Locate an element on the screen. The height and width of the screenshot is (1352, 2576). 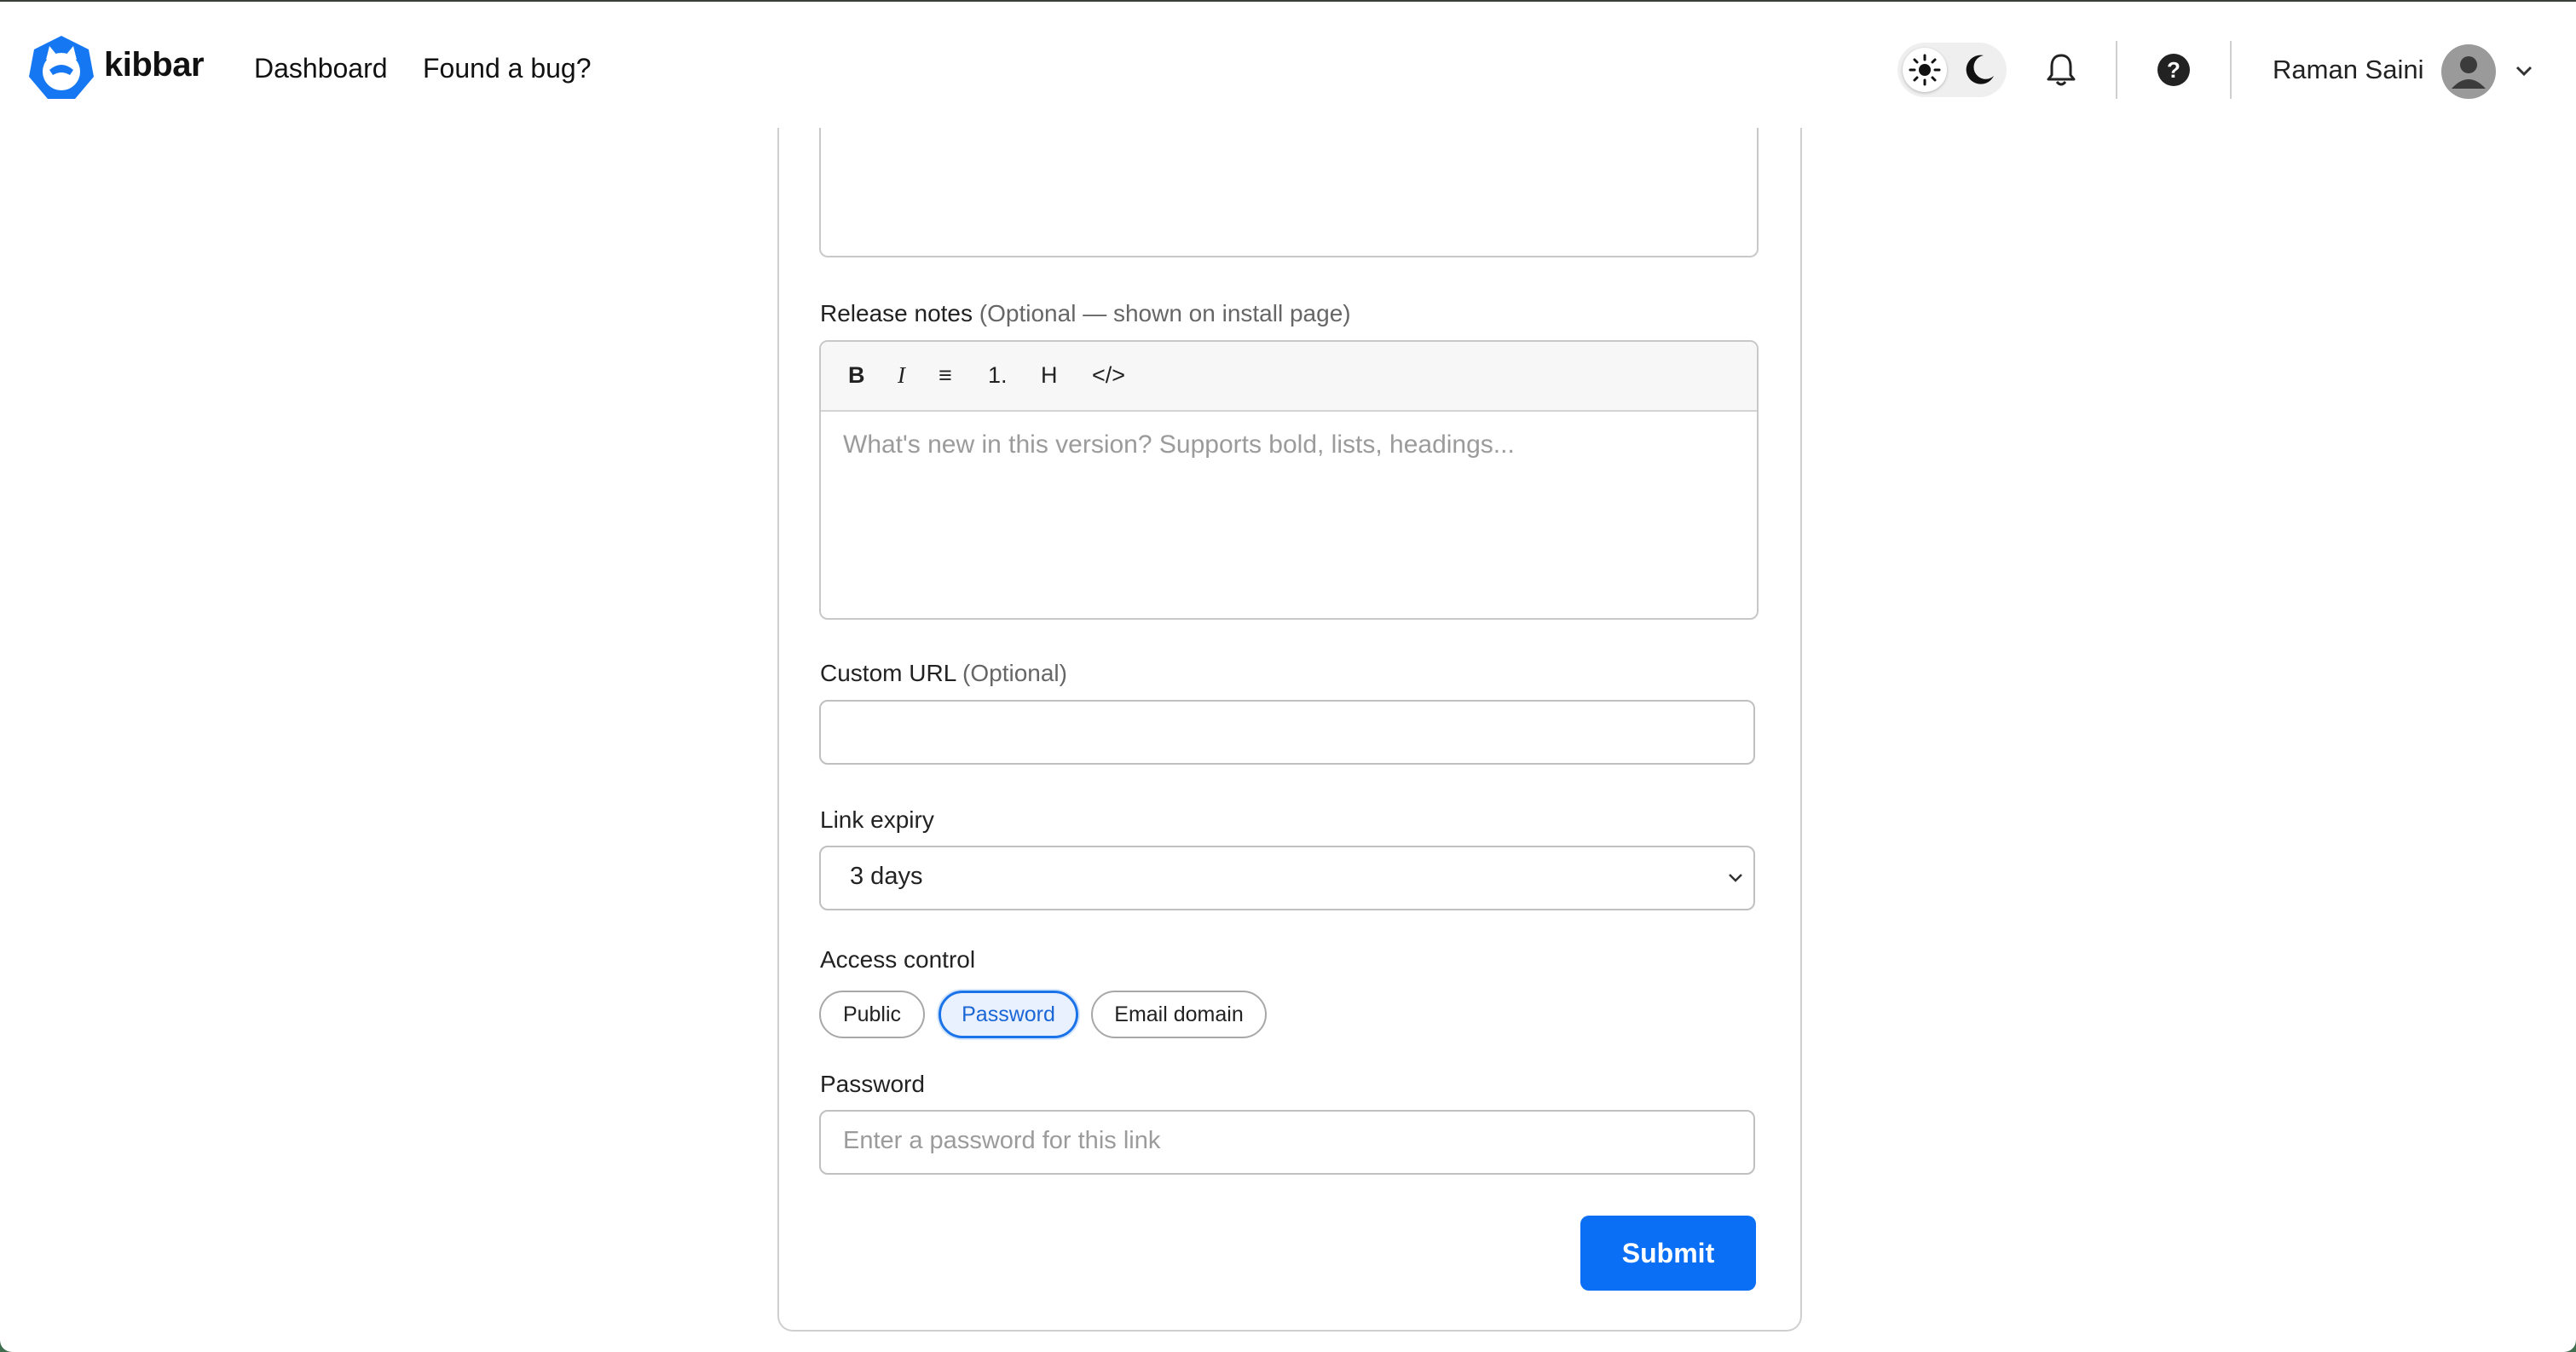
custom-url-label-text: Custom URL is located at coordinates (888, 673).